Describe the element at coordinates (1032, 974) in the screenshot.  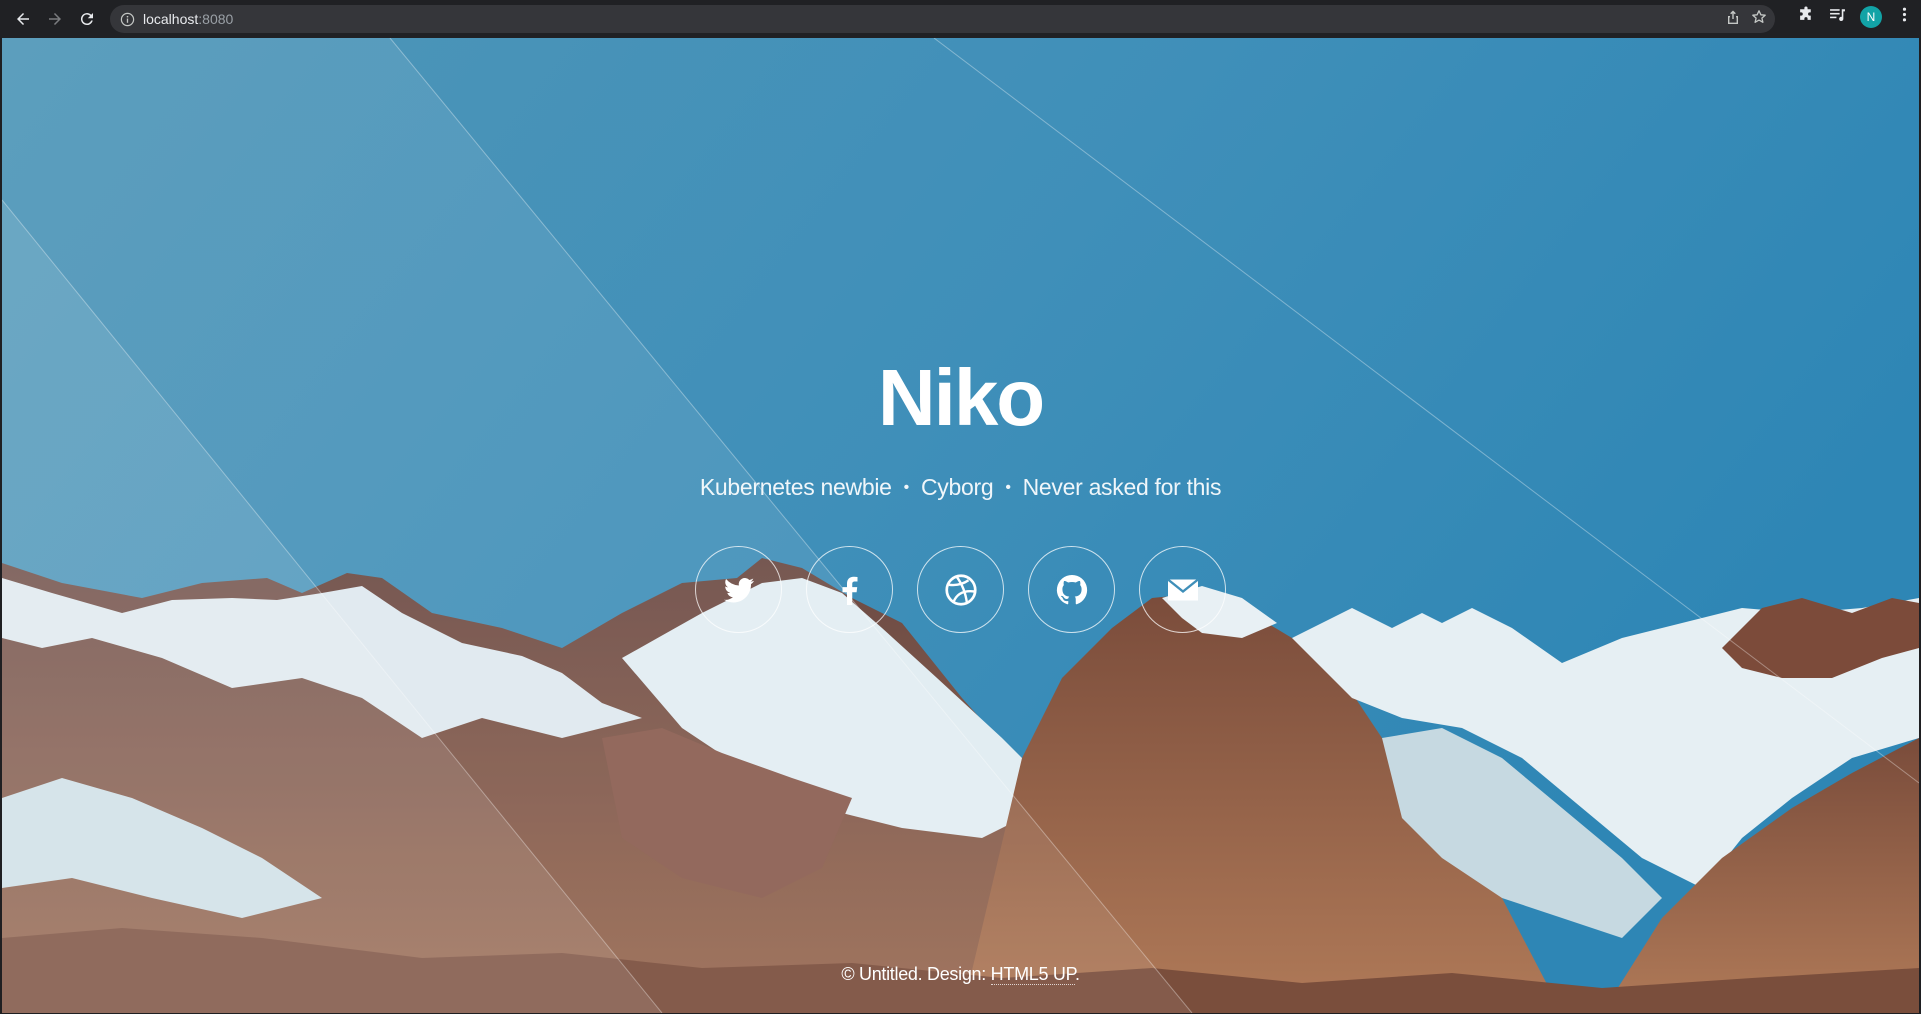
I see `html5up-link: HTML5 UP` at that location.